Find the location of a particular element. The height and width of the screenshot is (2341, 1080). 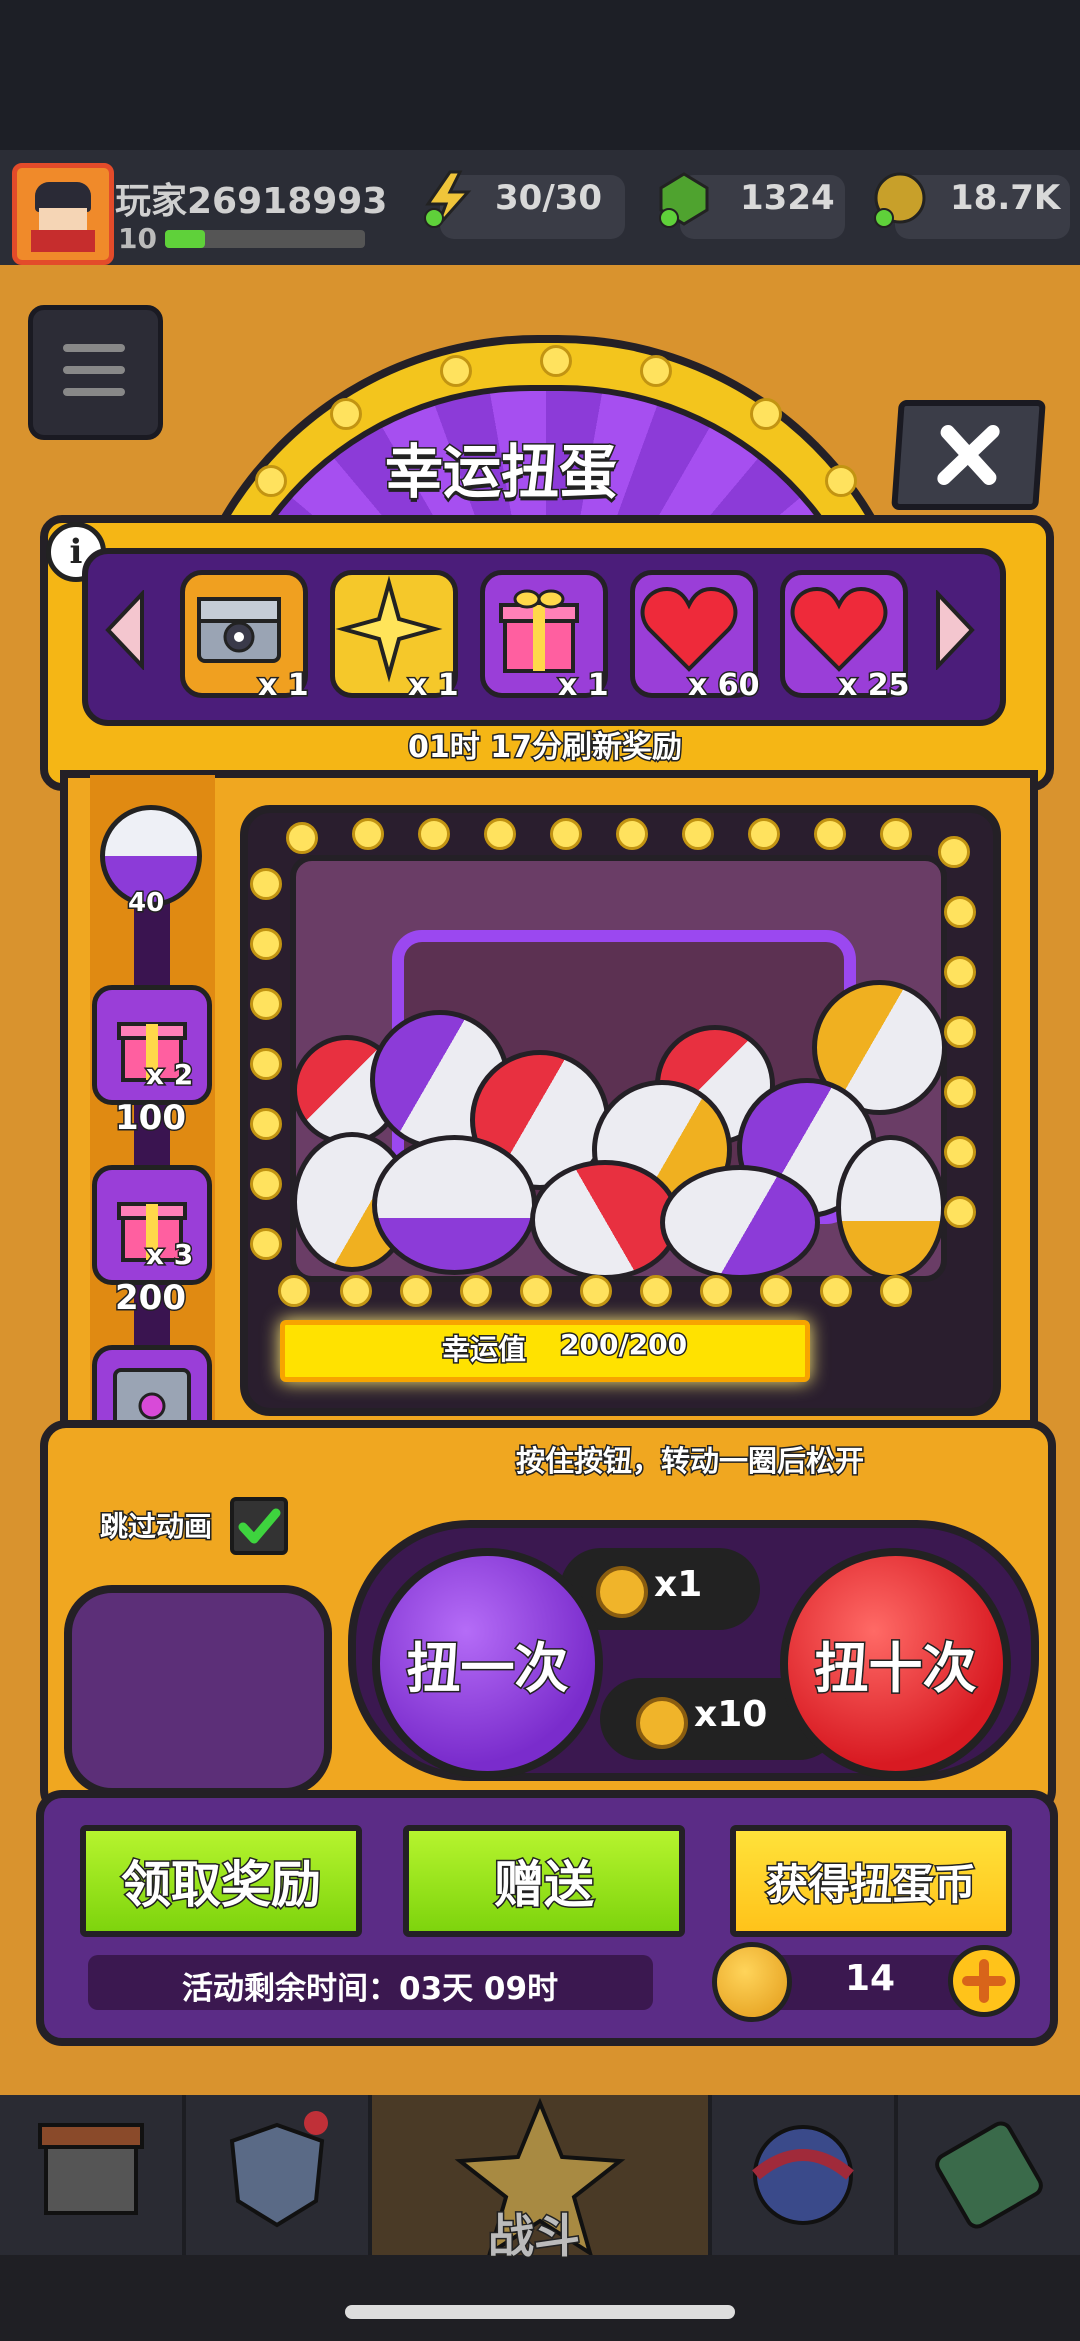

close-button is located at coordinates (968, 455).